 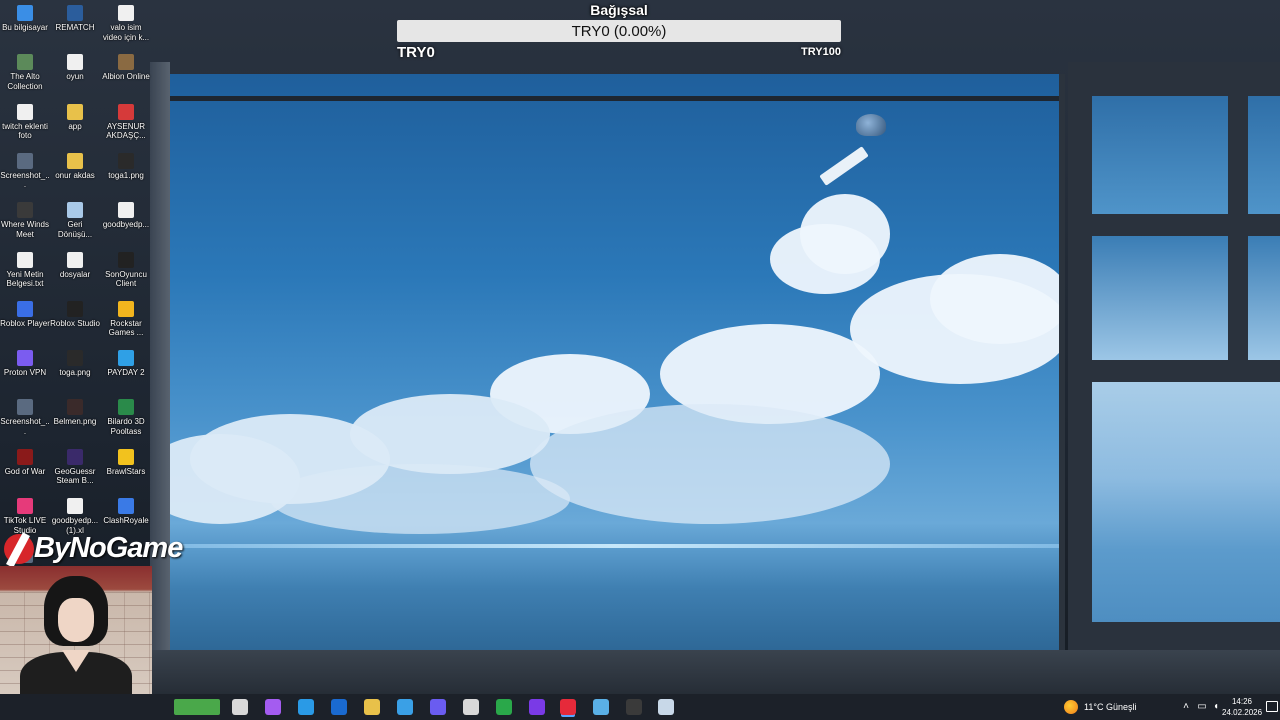 What do you see at coordinates (25, 27) in the screenshot?
I see `desktop-icon-label: Bu bilgisayar` at bounding box center [25, 27].